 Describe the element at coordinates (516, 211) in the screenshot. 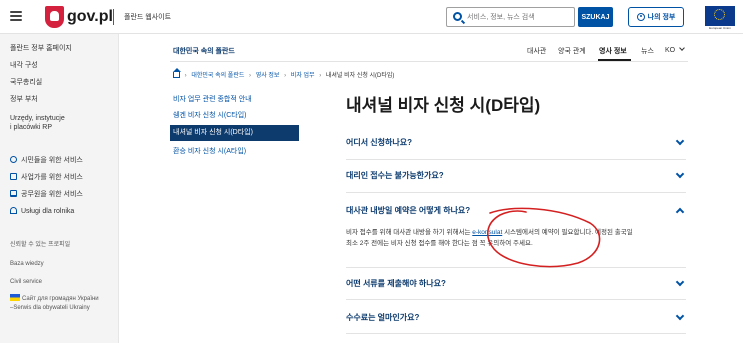

I see `accordion-question-appointment: 대사관 내방일 예약은 어떻게 하나요?` at that location.